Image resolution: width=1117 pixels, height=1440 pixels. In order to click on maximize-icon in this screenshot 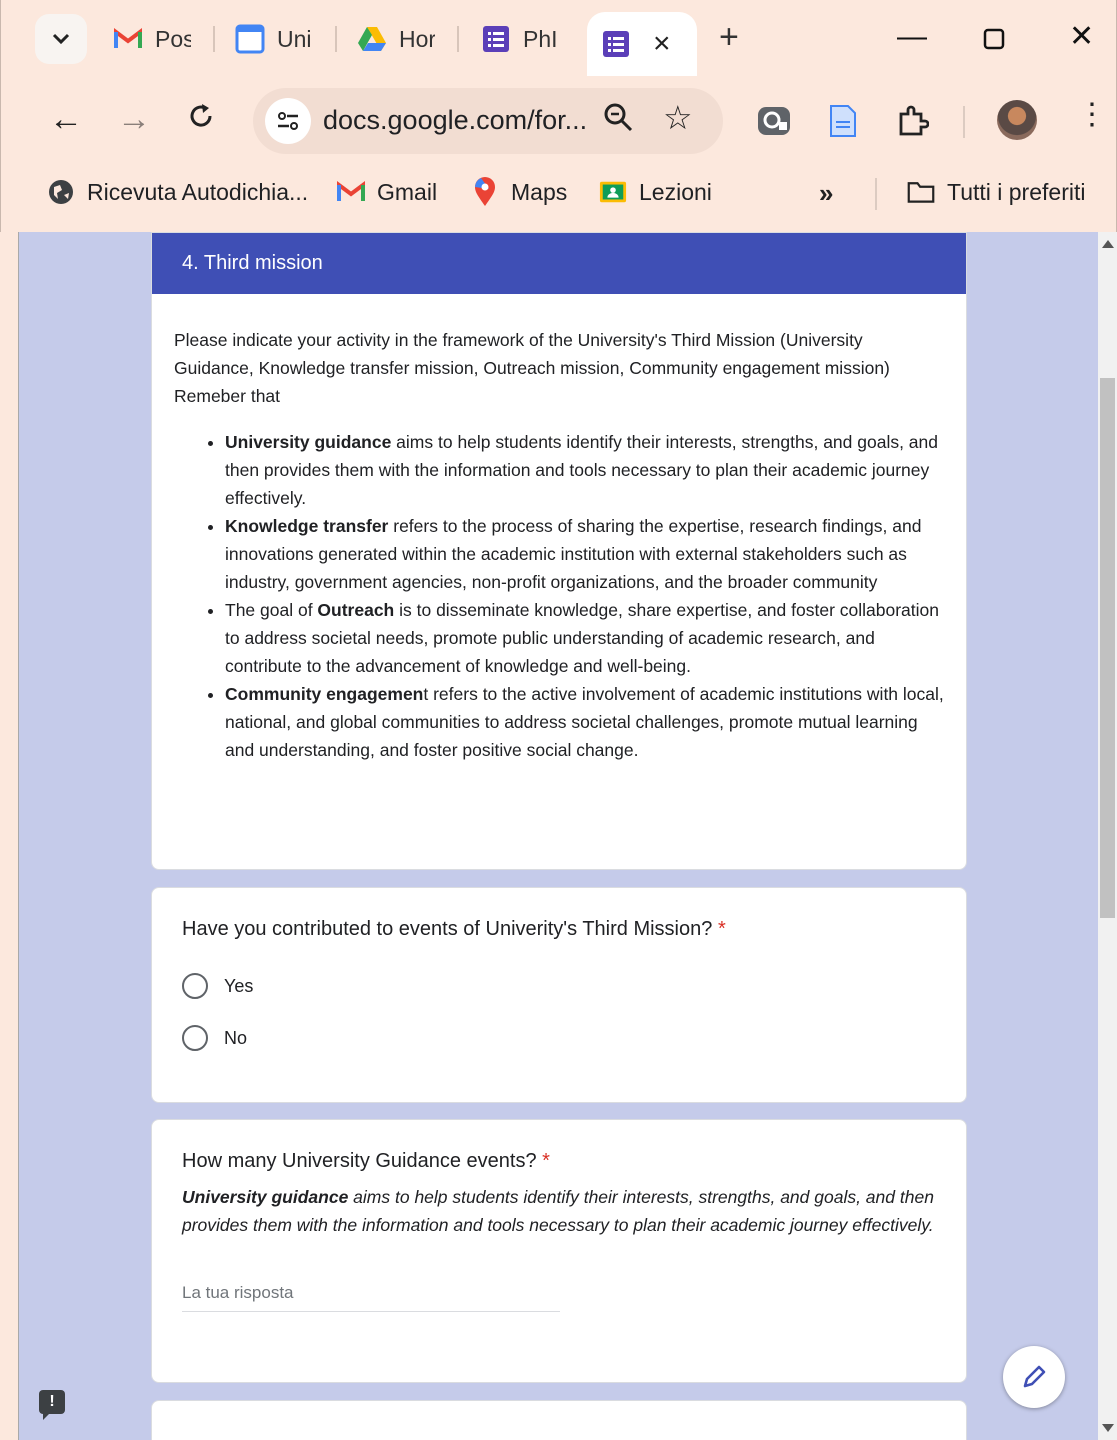, I will do `click(994, 39)`.